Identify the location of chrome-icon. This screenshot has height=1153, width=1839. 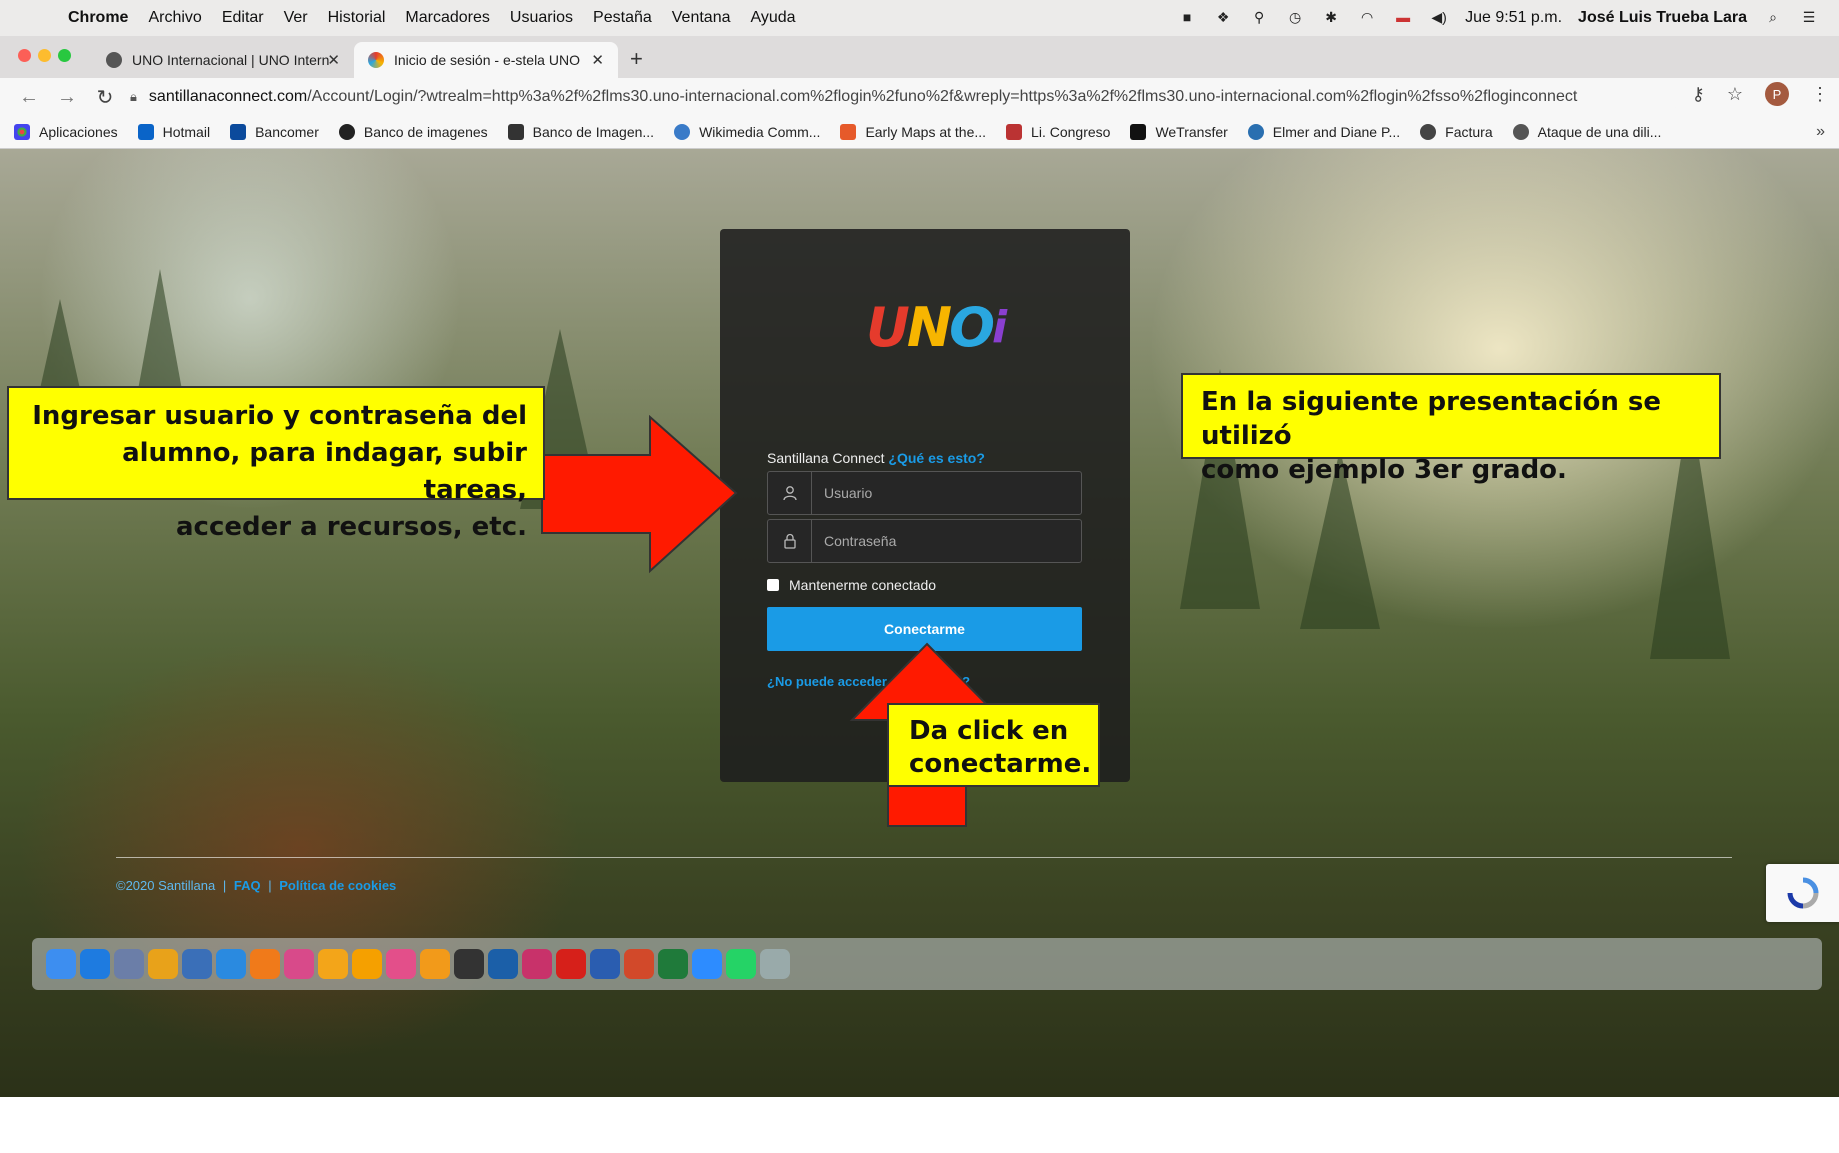
(163, 964).